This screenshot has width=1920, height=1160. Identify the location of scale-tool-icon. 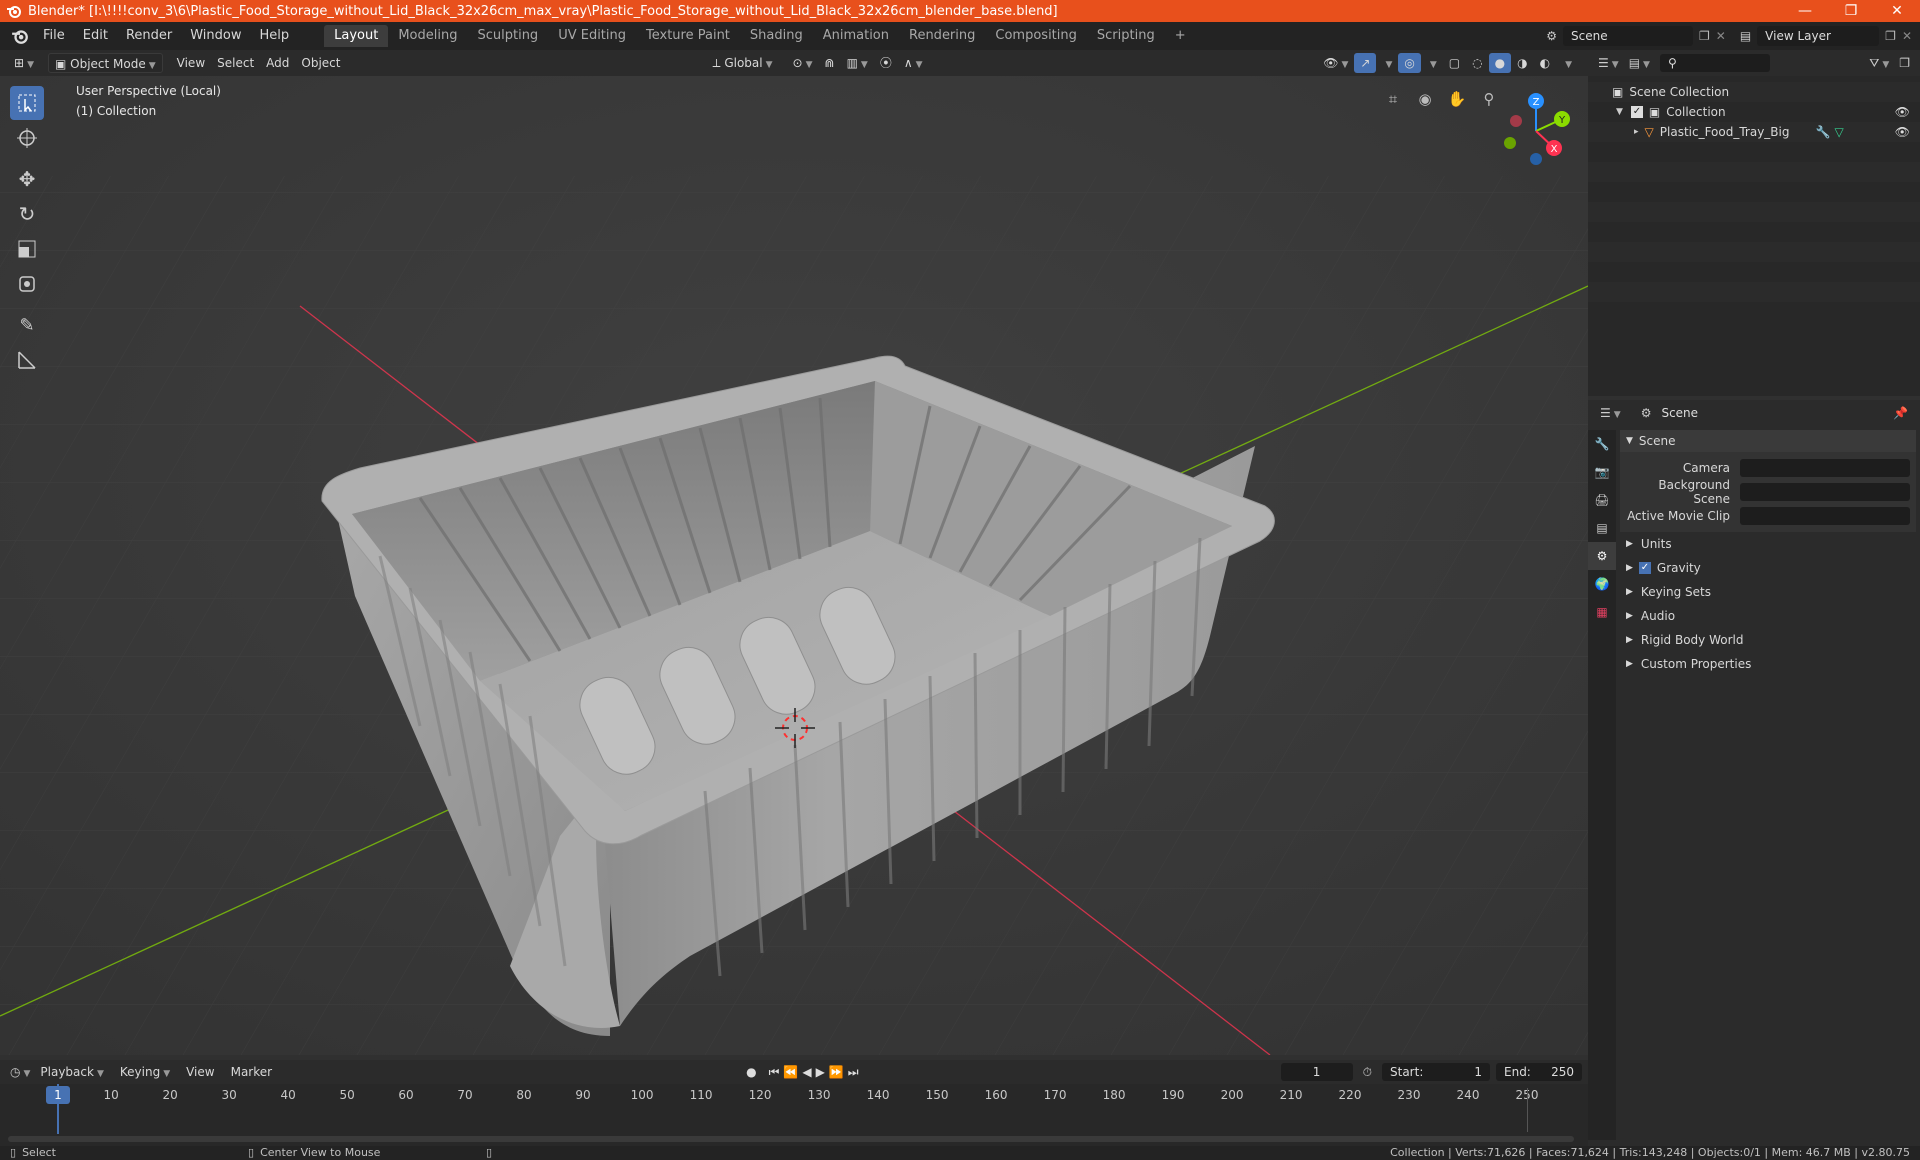
(27, 249).